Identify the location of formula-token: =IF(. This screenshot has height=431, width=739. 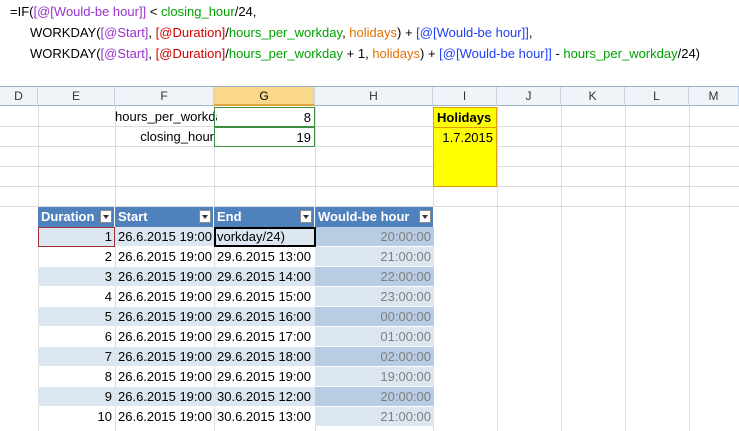
(22, 11).